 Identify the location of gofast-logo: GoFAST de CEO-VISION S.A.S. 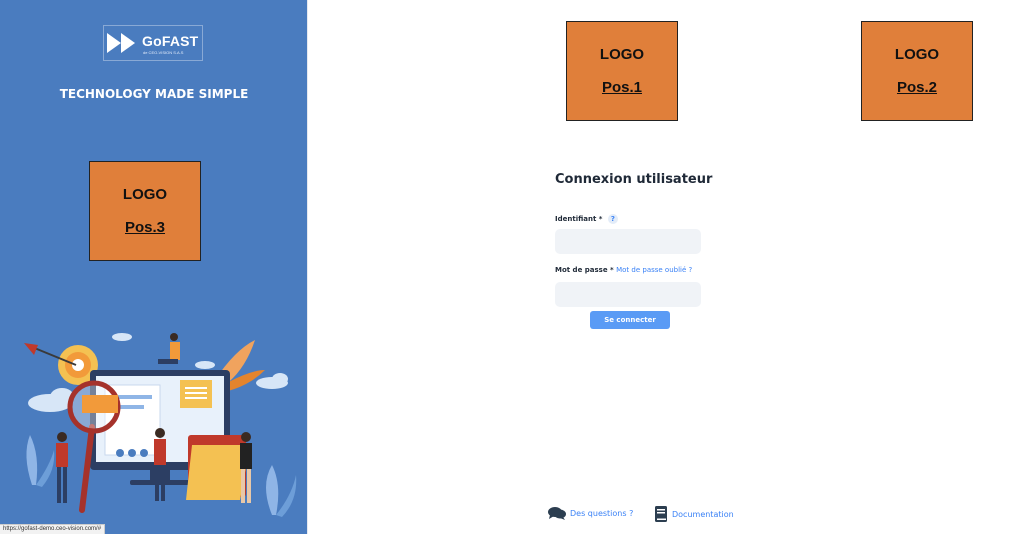
(153, 43).